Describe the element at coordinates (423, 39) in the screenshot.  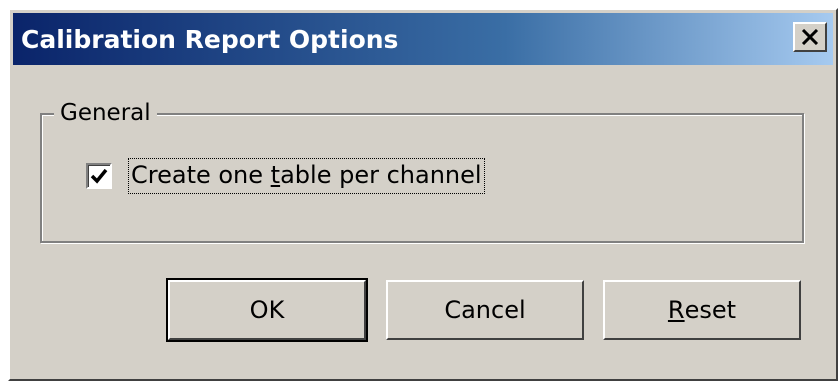
I see `title-bar: Calibration Report Options` at that location.